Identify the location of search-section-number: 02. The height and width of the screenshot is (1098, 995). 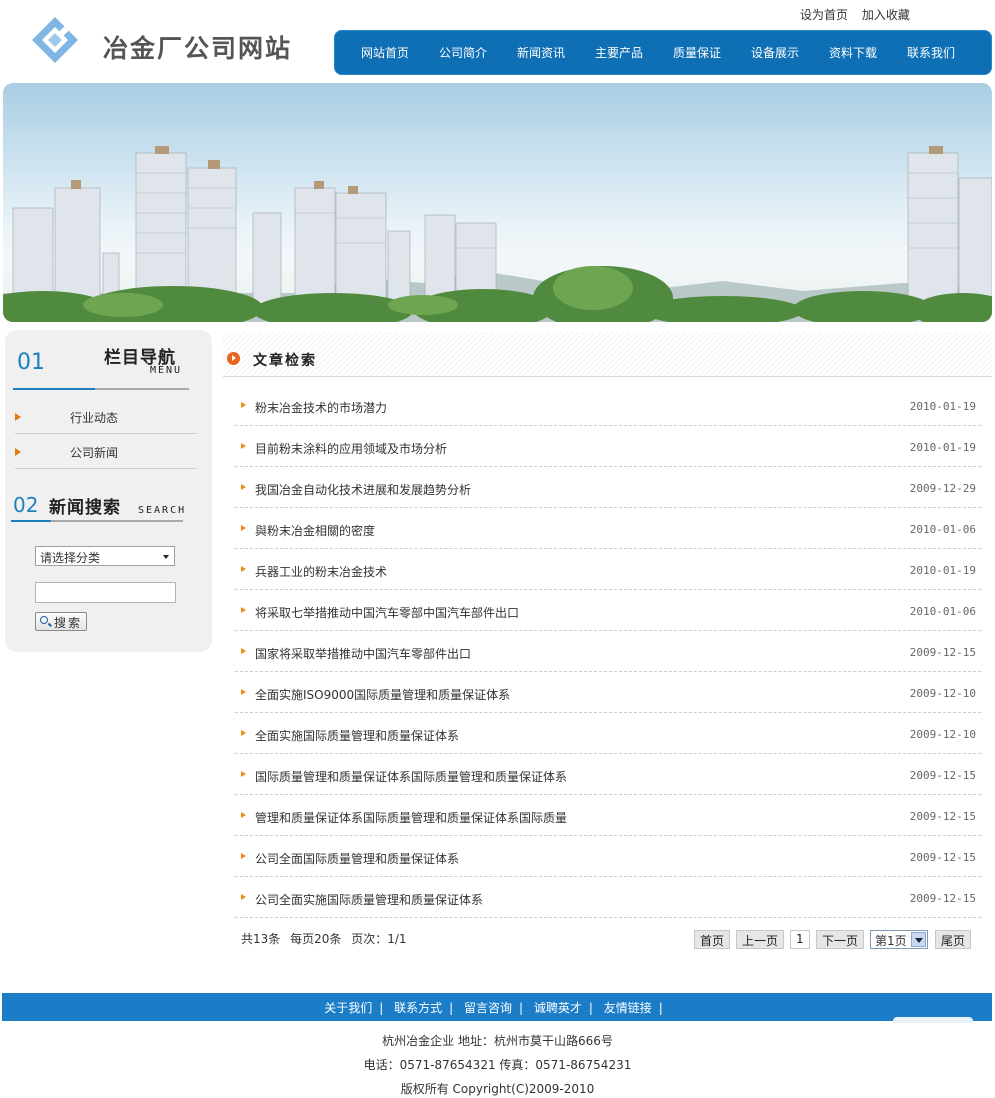
(26, 505).